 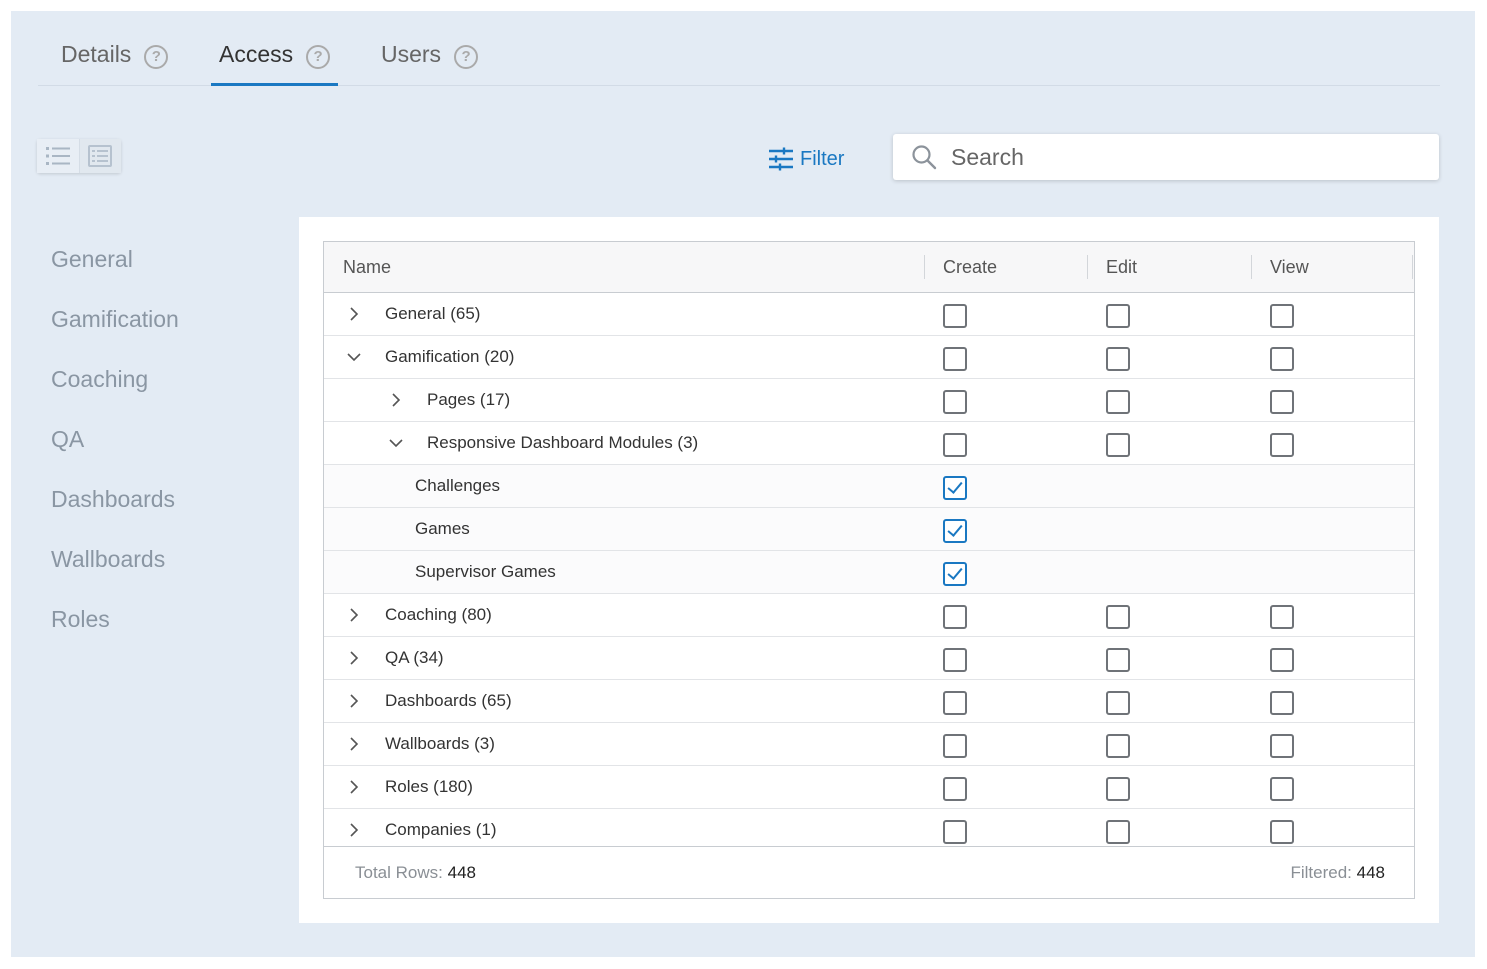 What do you see at coordinates (869, 357) in the screenshot?
I see `table-row: Gamification (20)` at bounding box center [869, 357].